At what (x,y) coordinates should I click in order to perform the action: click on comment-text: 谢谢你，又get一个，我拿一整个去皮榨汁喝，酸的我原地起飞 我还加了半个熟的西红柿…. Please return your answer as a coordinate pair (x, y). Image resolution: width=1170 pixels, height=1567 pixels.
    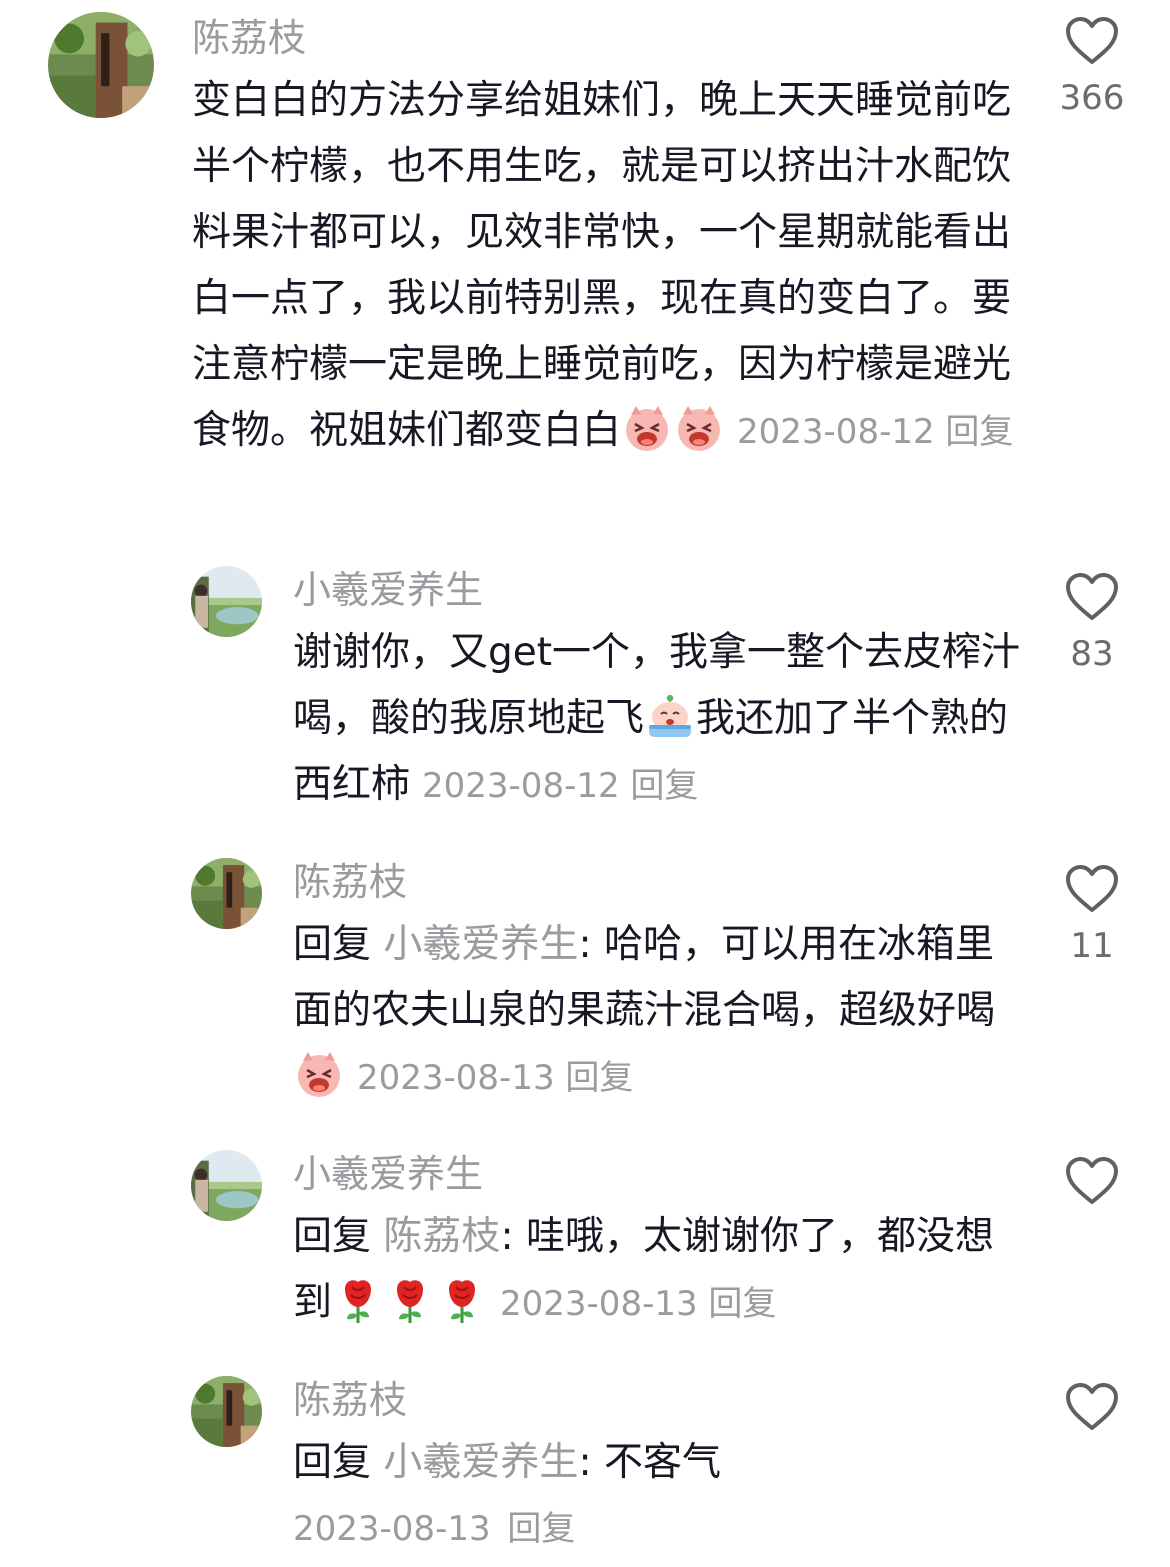
    Looking at the image, I should click on (658, 719).